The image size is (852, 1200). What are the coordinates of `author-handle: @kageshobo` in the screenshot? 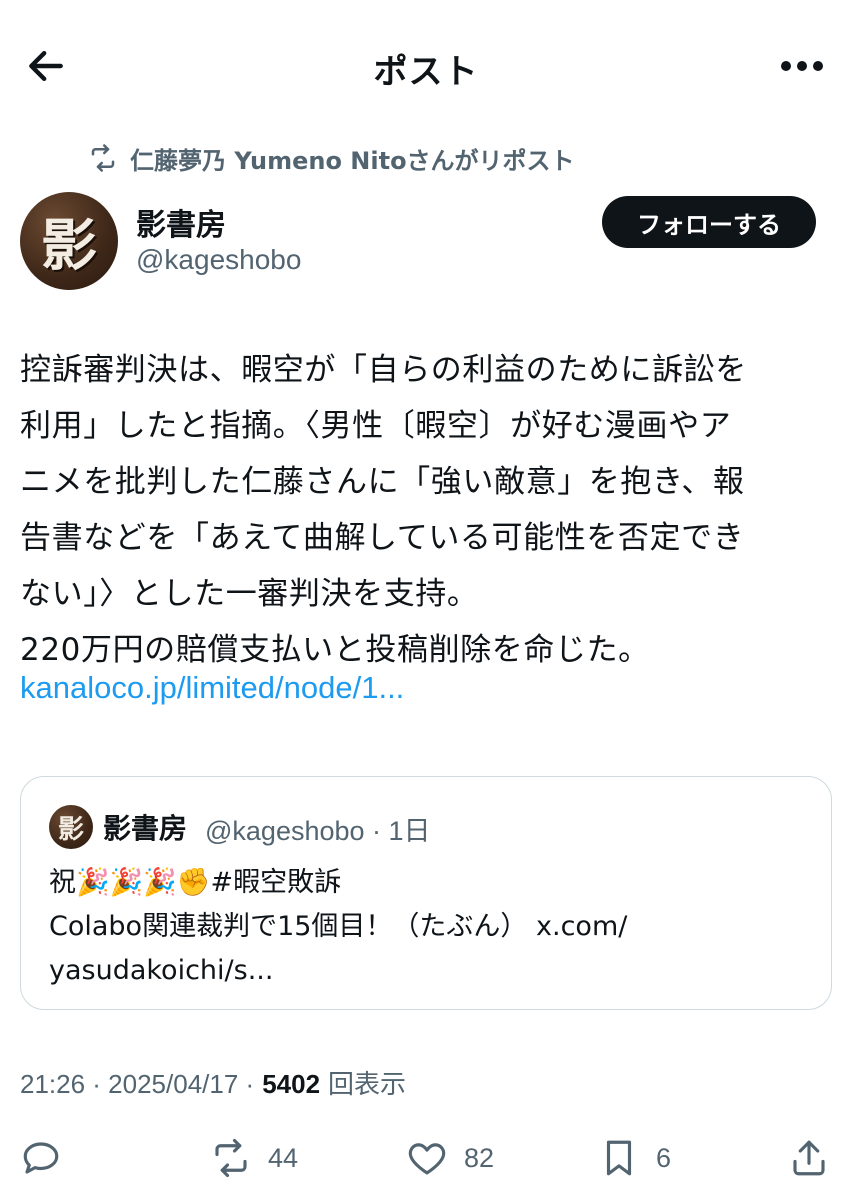 It's located at (218, 260).